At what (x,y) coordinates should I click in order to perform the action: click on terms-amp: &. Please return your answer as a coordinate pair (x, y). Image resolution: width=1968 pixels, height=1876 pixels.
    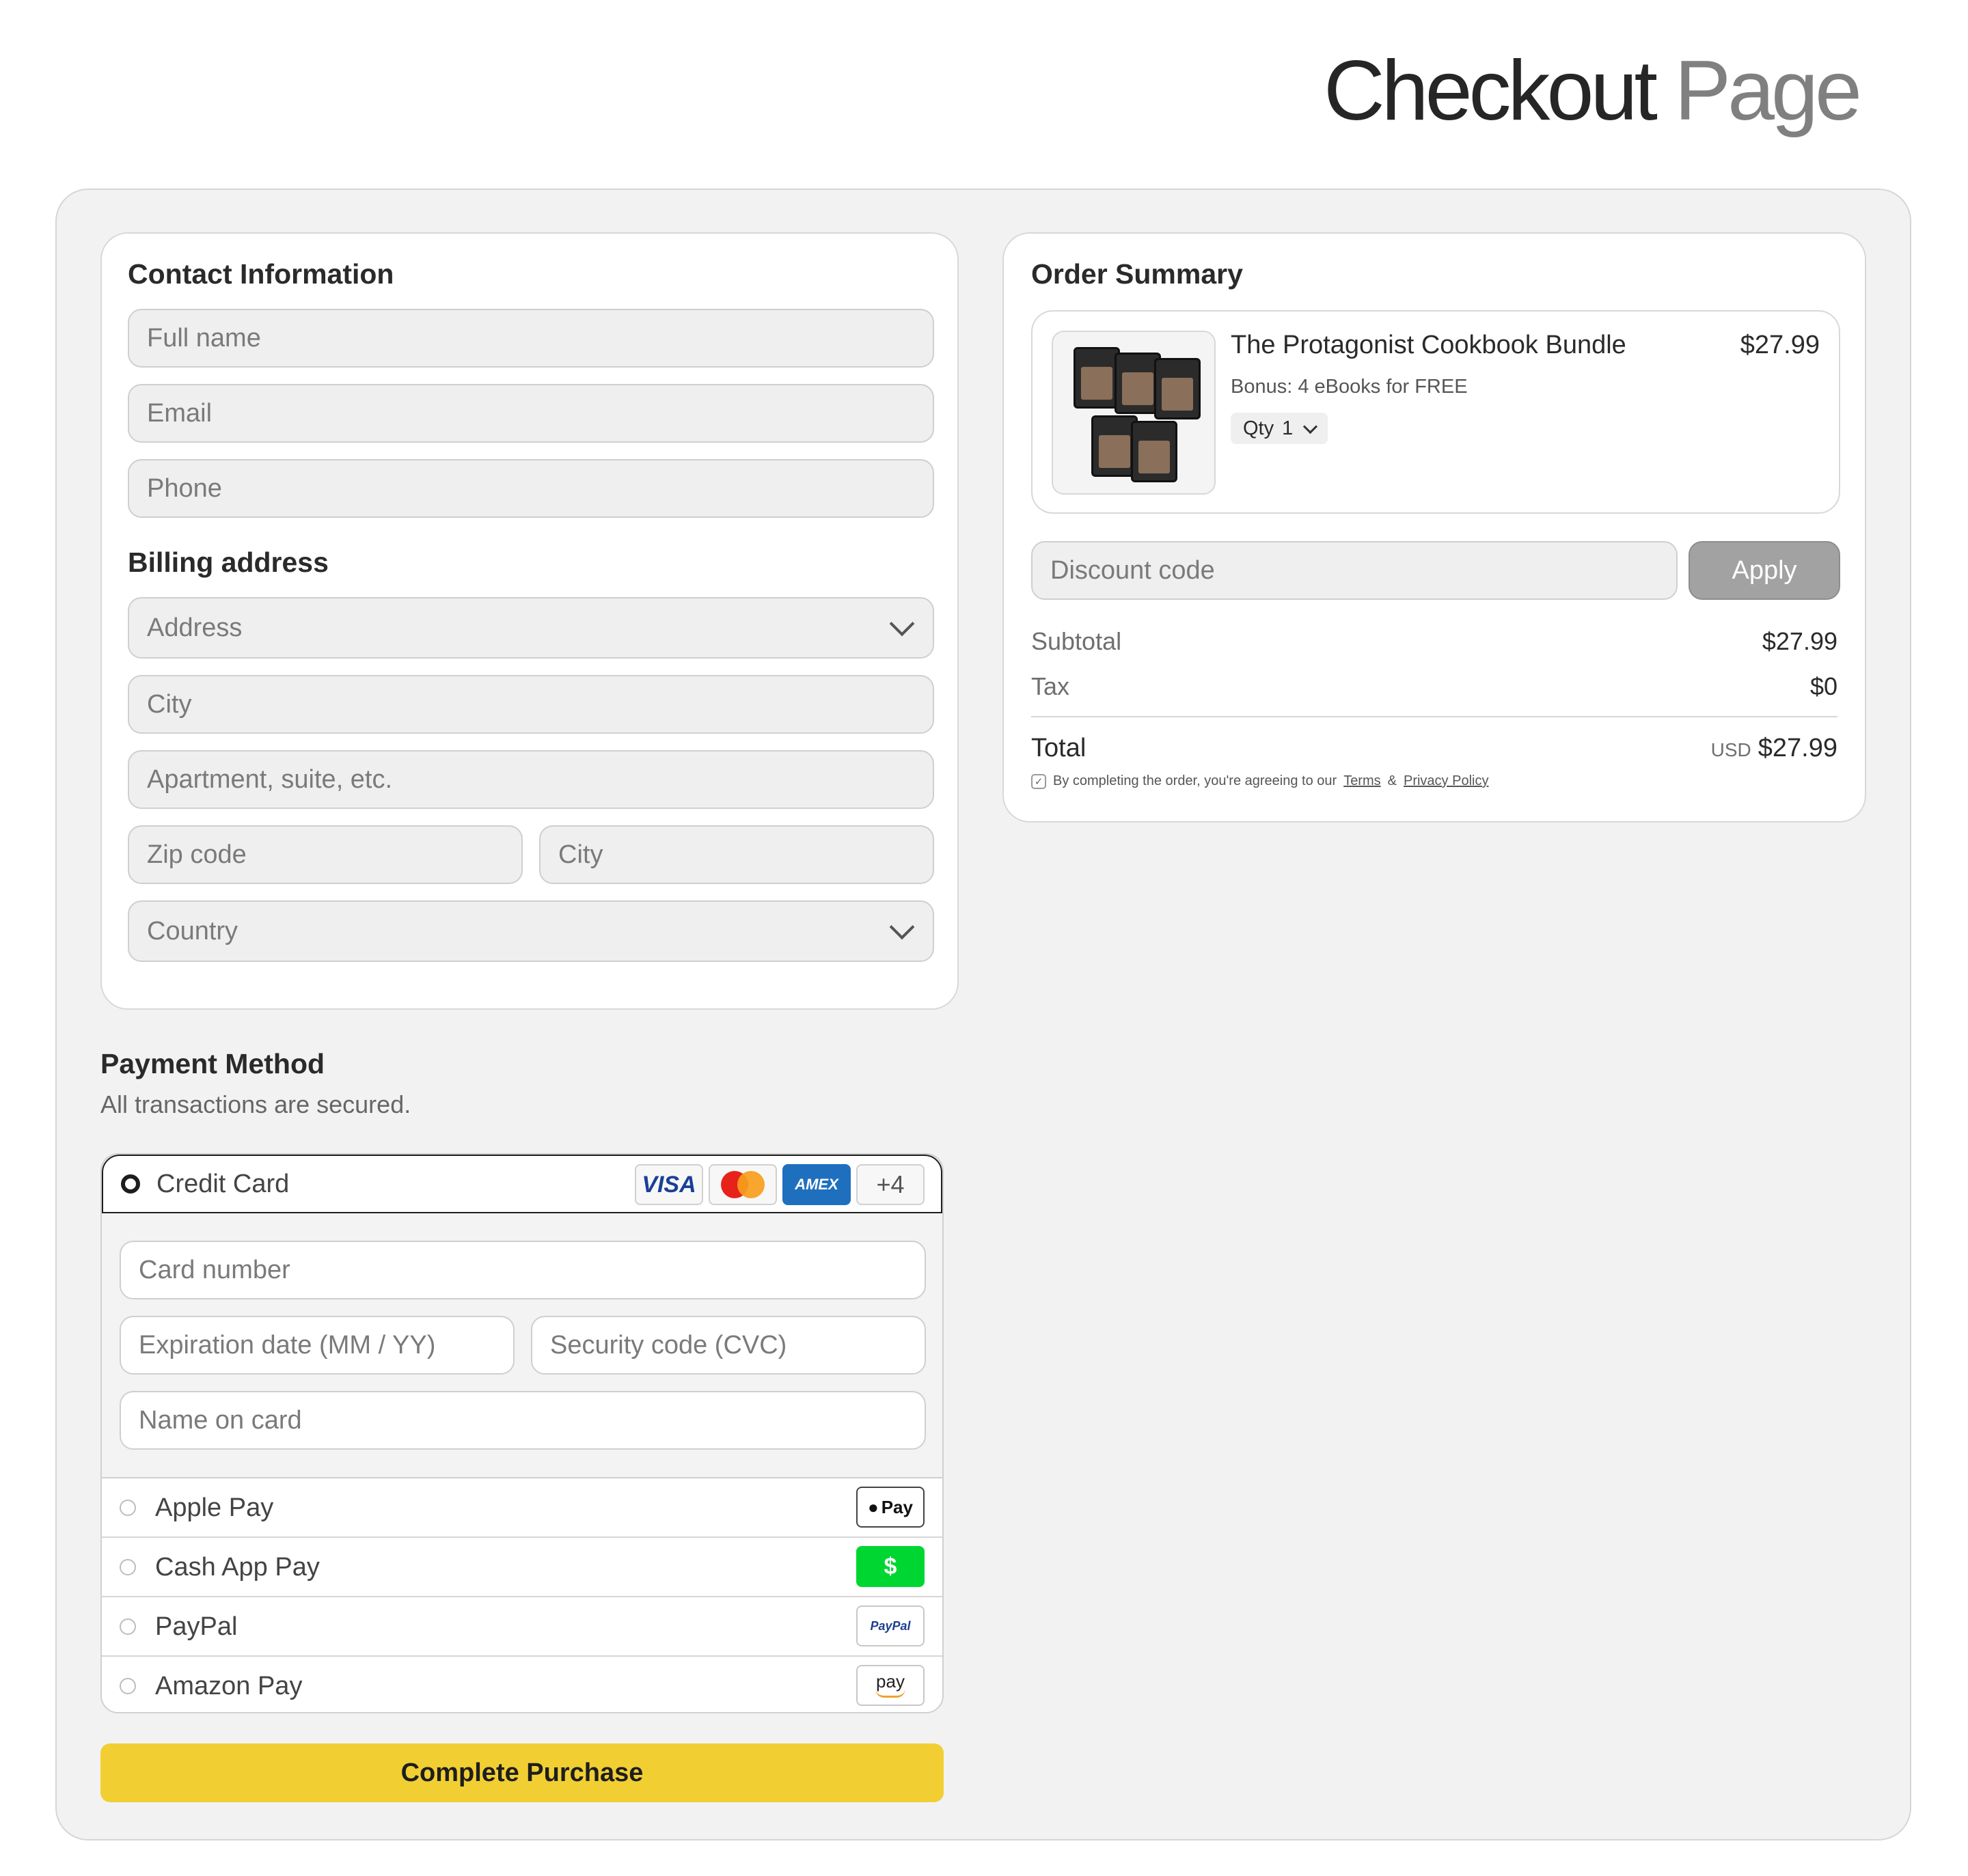
    Looking at the image, I should click on (1392, 780).